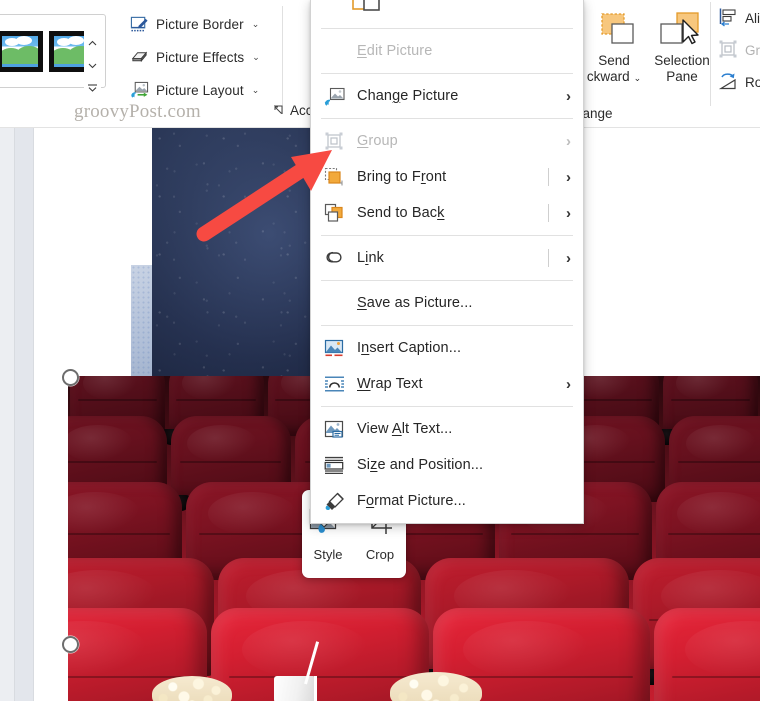 The image size is (760, 701). What do you see at coordinates (21, 51) in the screenshot?
I see `picture-style-thumbnail` at bounding box center [21, 51].